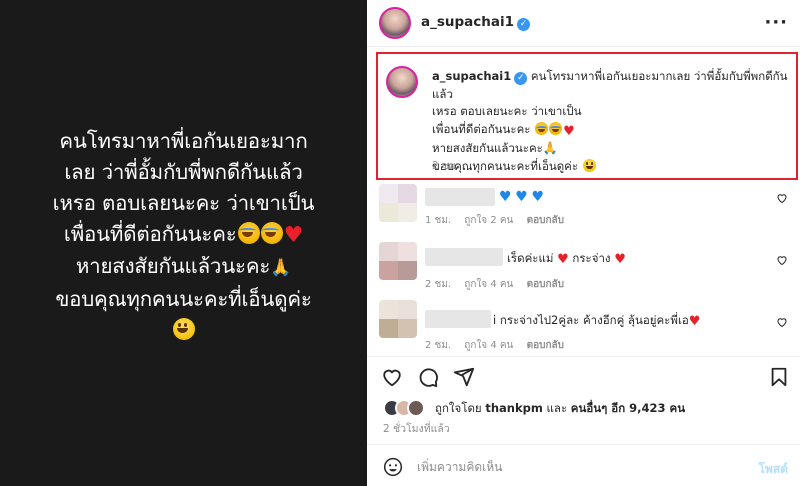  Describe the element at coordinates (583, 444) in the screenshot. I see `comment-divider` at that location.